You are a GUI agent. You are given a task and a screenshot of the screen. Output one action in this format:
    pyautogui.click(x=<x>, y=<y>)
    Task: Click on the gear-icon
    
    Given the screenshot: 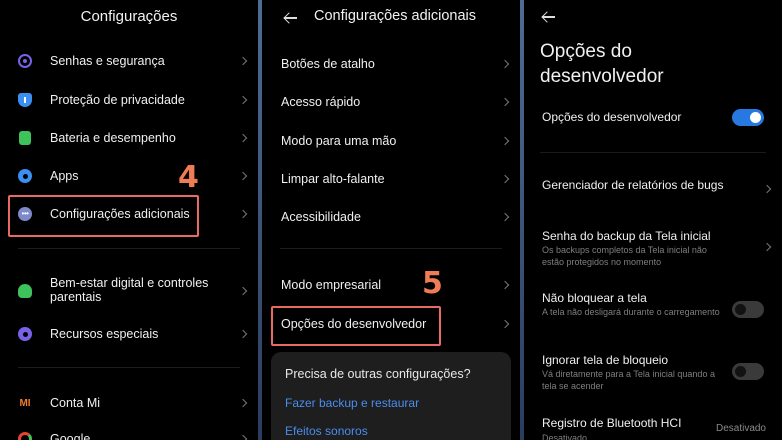 What is the action you would take?
    pyautogui.click(x=25, y=176)
    